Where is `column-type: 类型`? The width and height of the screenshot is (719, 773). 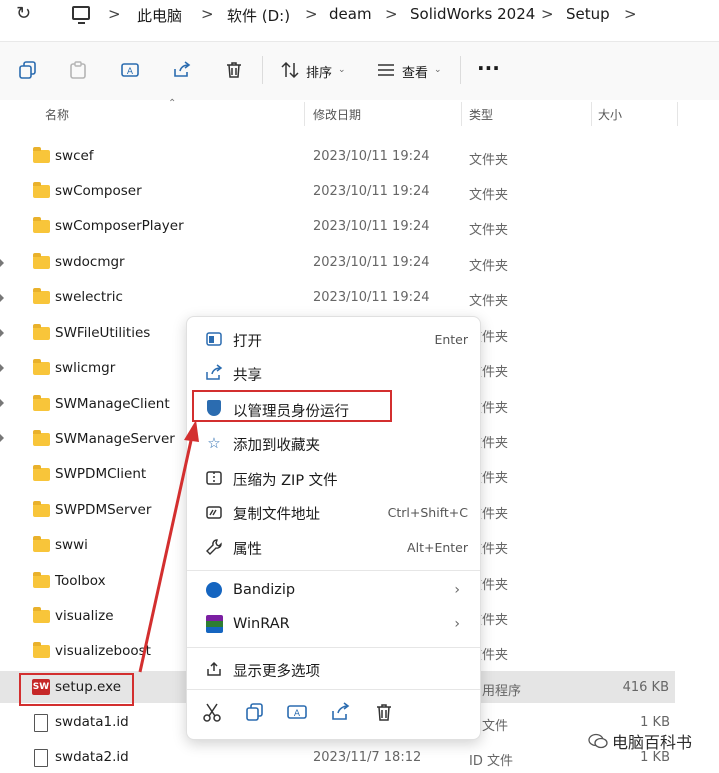
column-type: 类型 is located at coordinates (481, 114).